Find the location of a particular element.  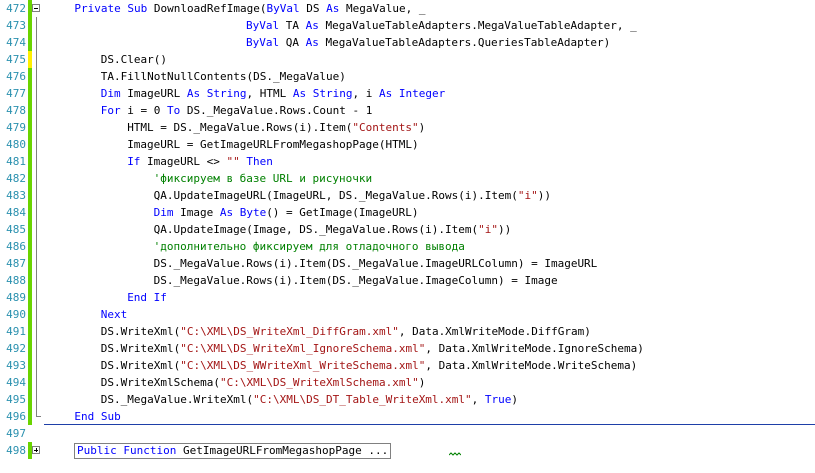

code-token: DS is located at coordinates (313, 8).